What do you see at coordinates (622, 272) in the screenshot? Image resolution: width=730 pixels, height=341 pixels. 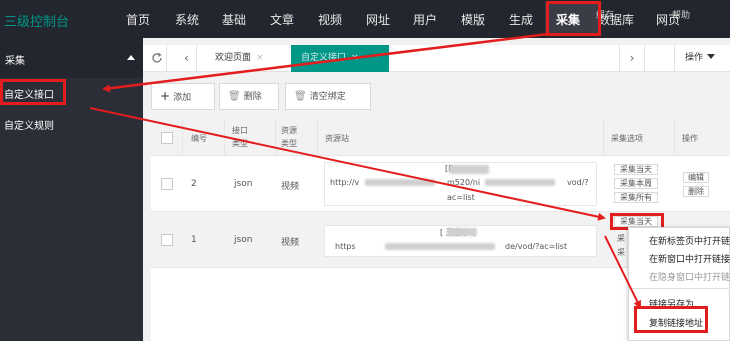 I see `arrow-to-copy-link` at bounding box center [622, 272].